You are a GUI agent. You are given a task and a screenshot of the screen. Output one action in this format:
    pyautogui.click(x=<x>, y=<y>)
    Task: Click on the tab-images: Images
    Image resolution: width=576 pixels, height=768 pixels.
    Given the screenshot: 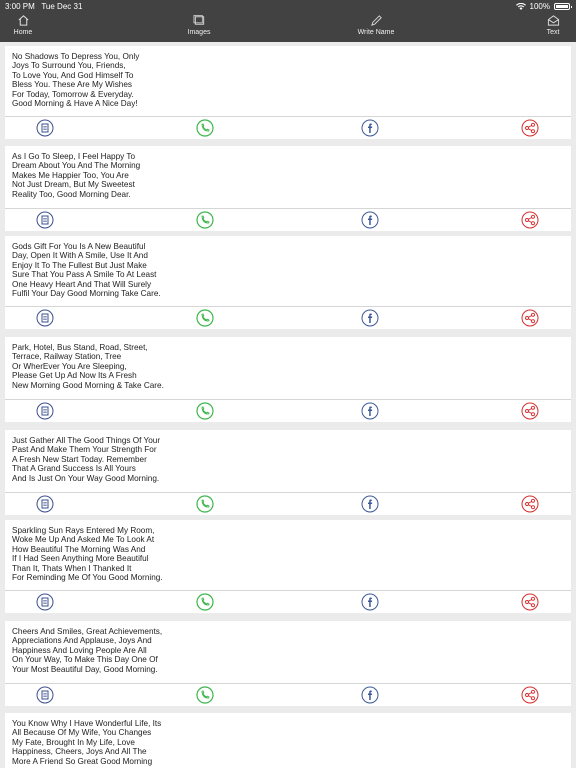 What is the action you would take?
    pyautogui.click(x=199, y=25)
    